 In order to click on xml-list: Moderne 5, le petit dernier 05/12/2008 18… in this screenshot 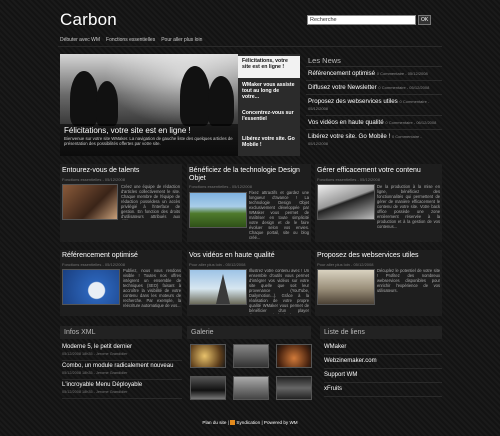, I will do `click(122, 370)`.